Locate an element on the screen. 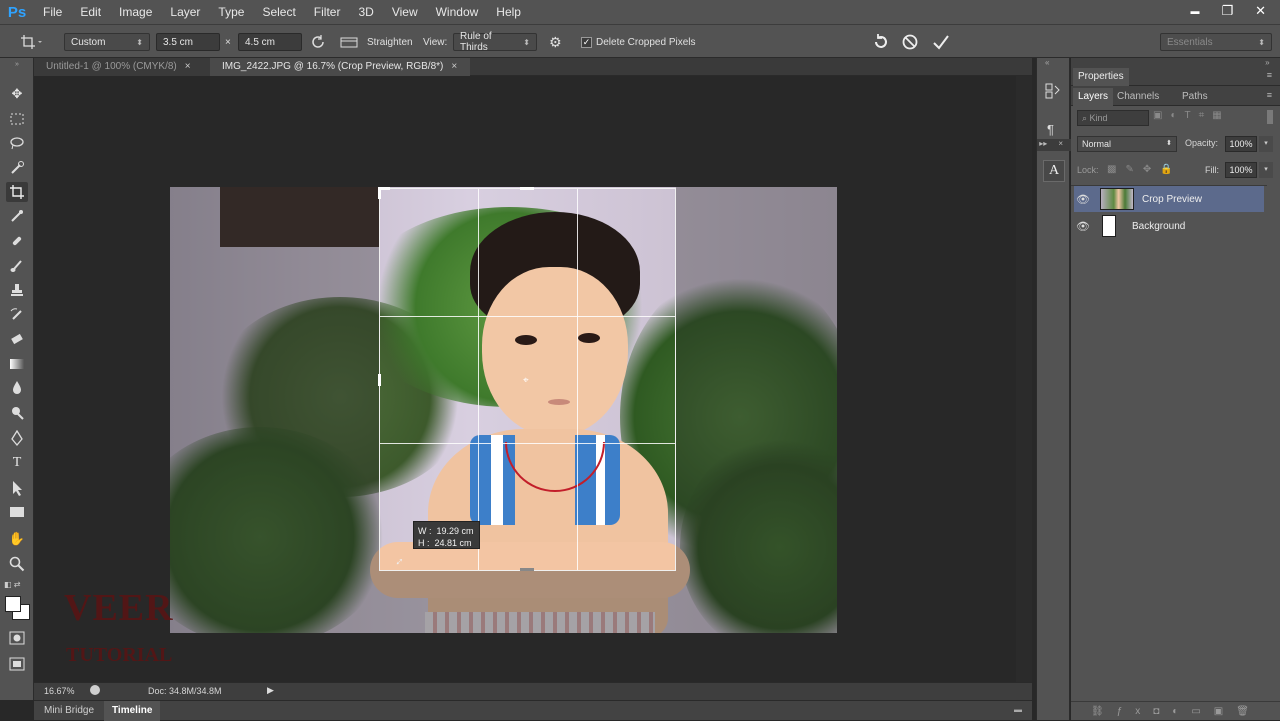  menu-window: Window is located at coordinates (457, 12).